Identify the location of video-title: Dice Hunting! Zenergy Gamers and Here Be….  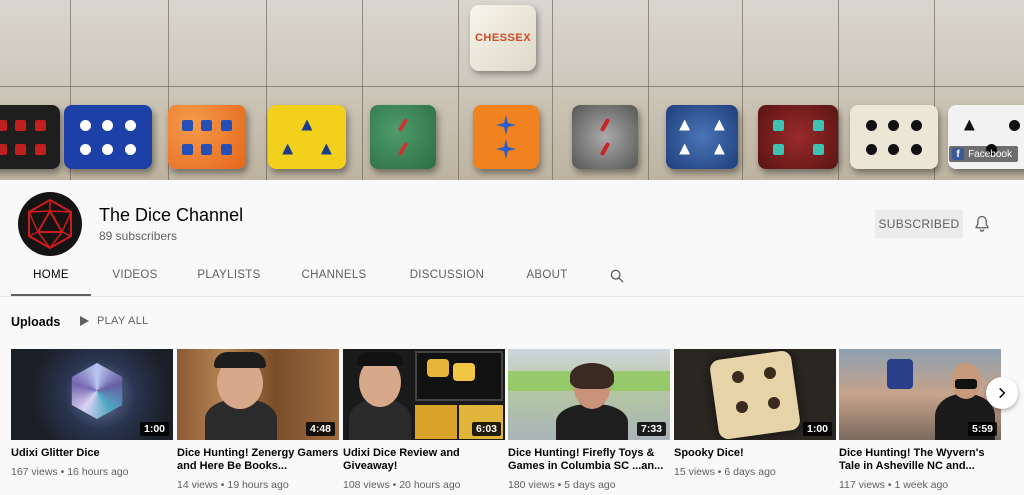
(258, 460).